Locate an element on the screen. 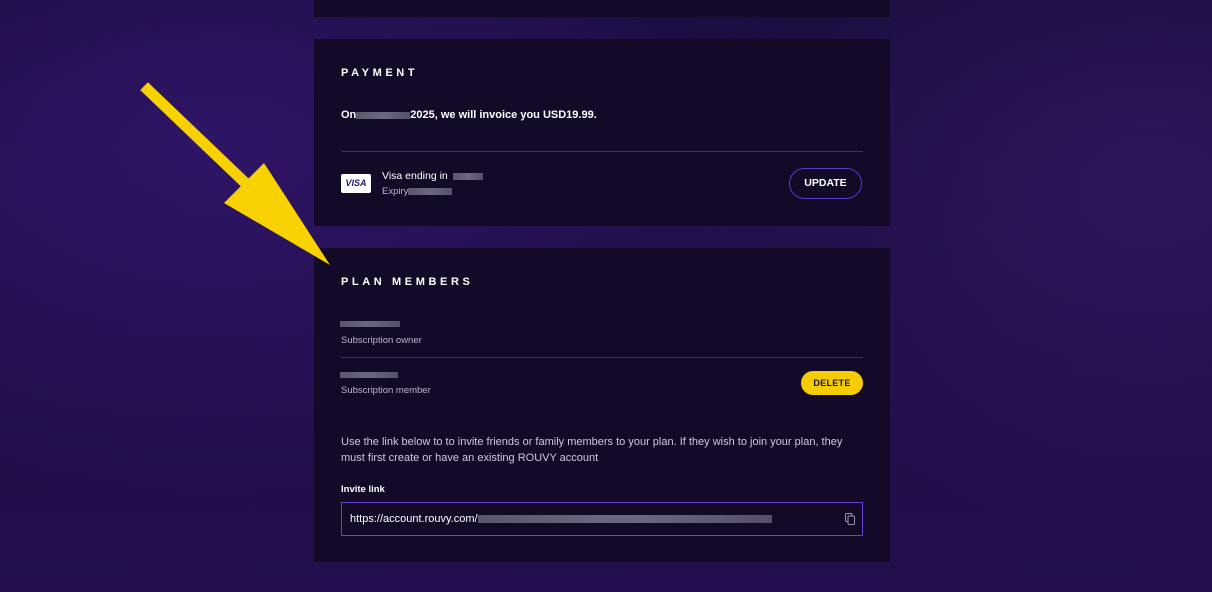 The width and height of the screenshot is (1212, 592). member-role: Subscription member is located at coordinates (386, 390).